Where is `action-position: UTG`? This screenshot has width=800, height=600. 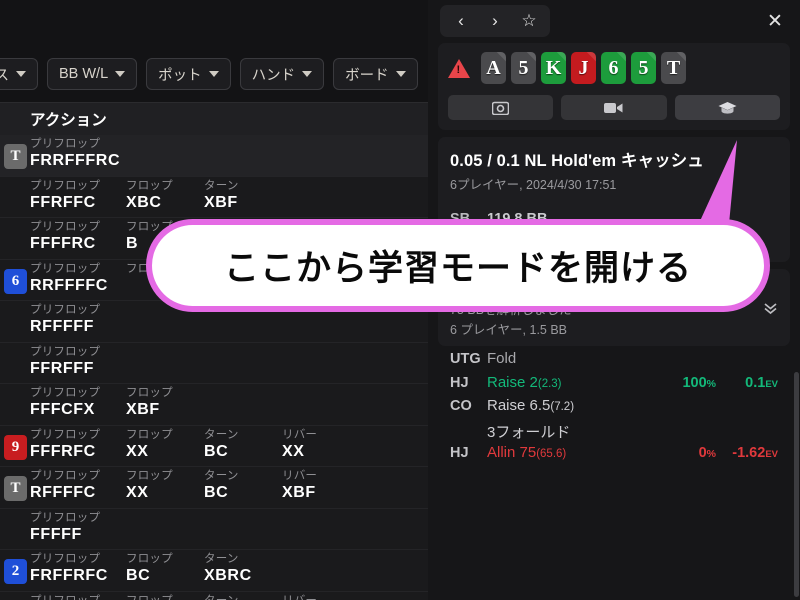 action-position: UTG is located at coordinates (465, 359).